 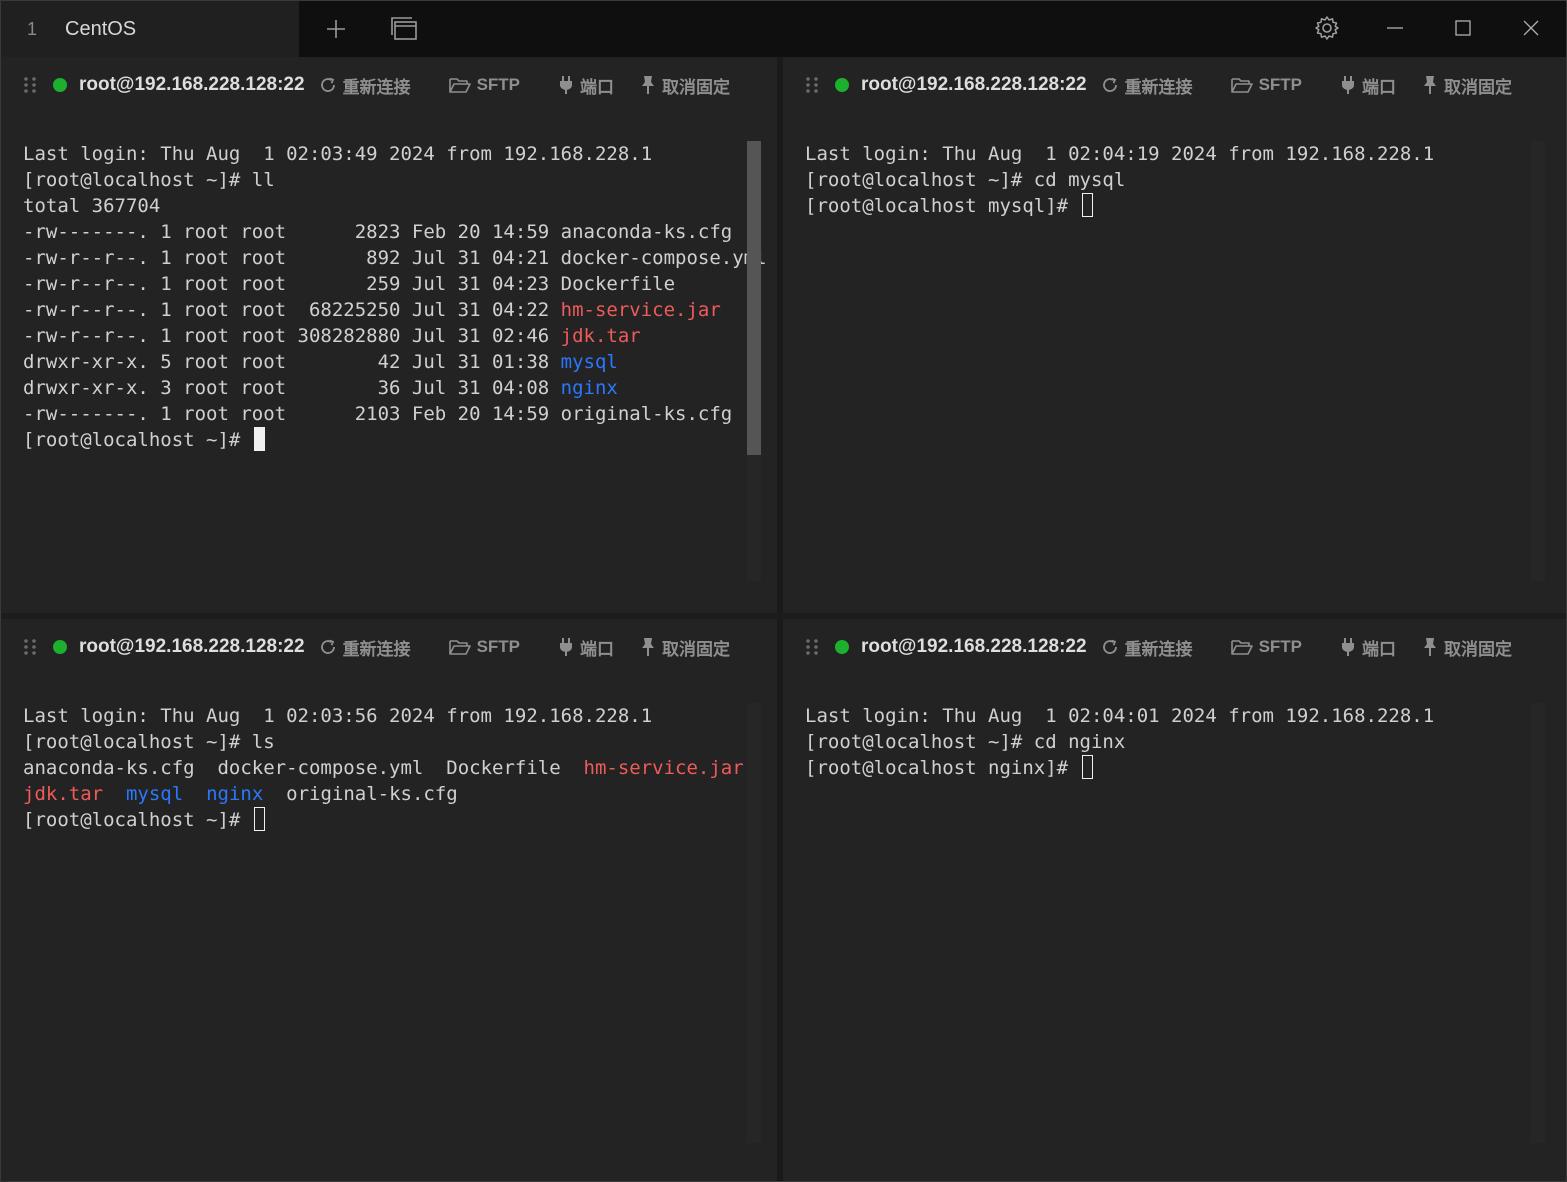 I want to click on tab-centos: 1 CentOS, so click(x=150, y=29).